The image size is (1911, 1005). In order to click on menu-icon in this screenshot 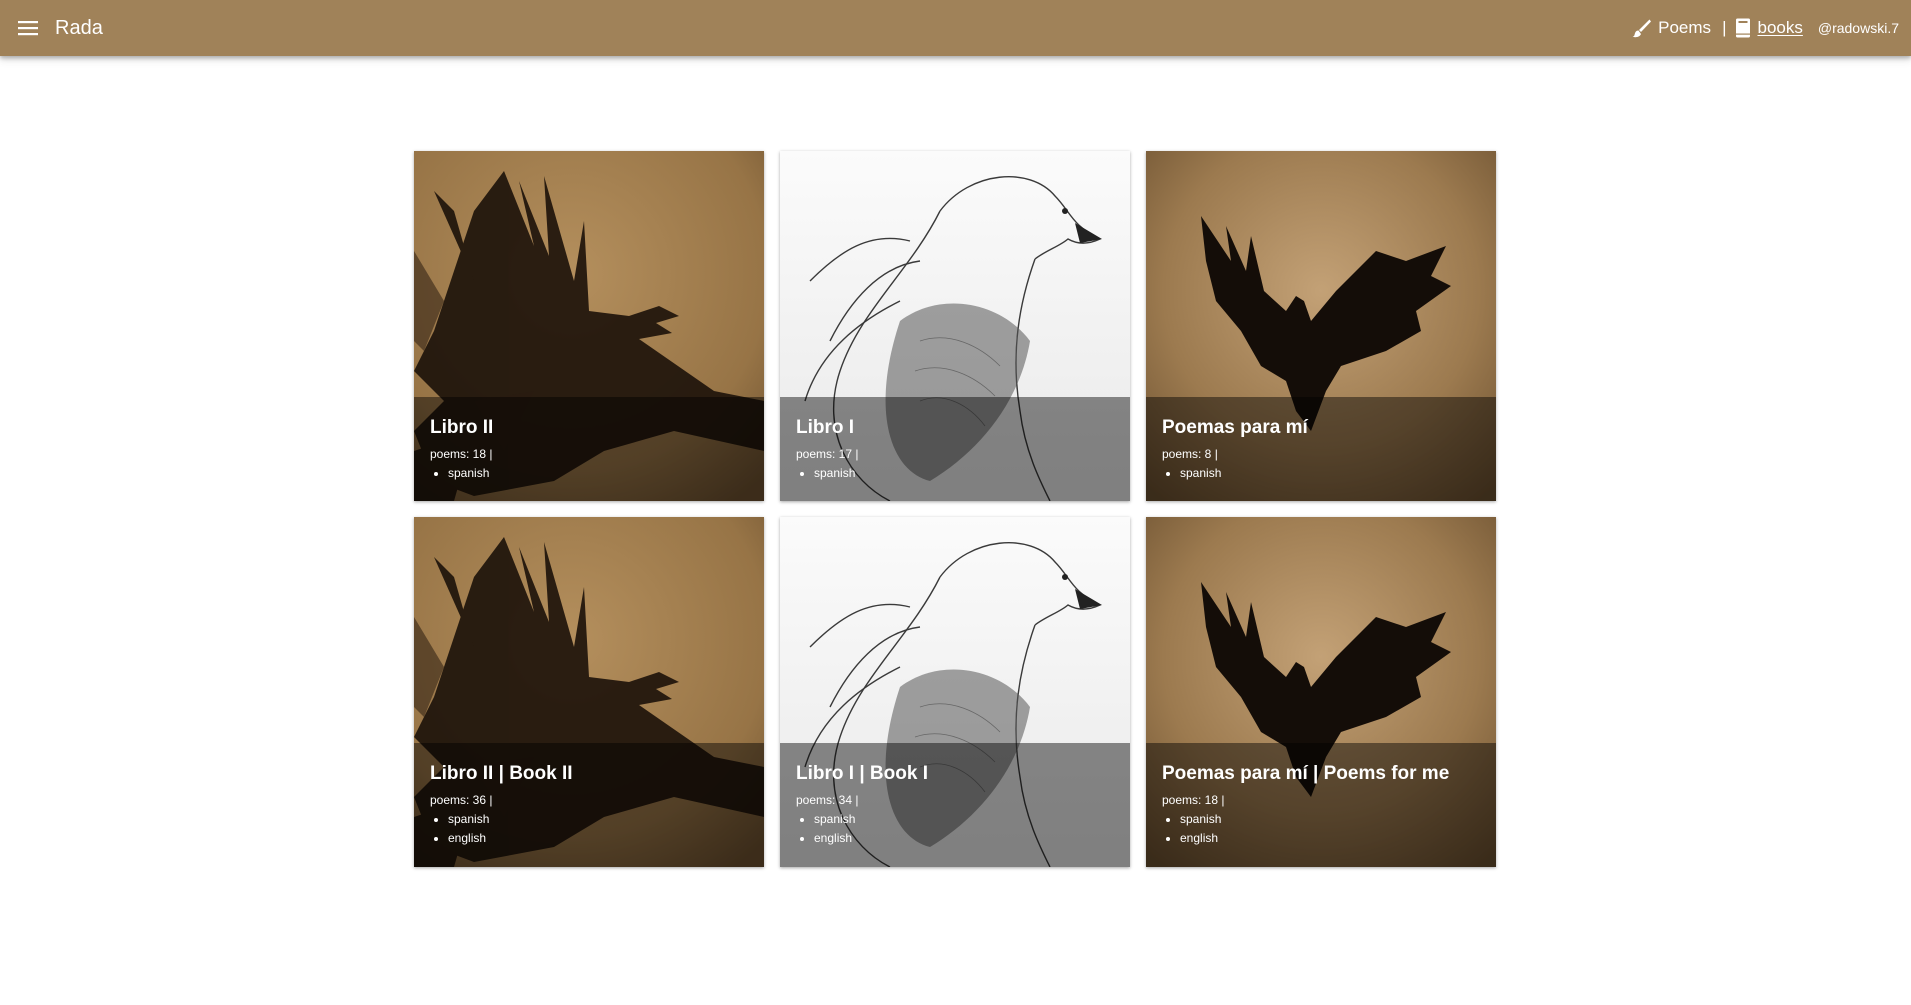, I will do `click(28, 28)`.